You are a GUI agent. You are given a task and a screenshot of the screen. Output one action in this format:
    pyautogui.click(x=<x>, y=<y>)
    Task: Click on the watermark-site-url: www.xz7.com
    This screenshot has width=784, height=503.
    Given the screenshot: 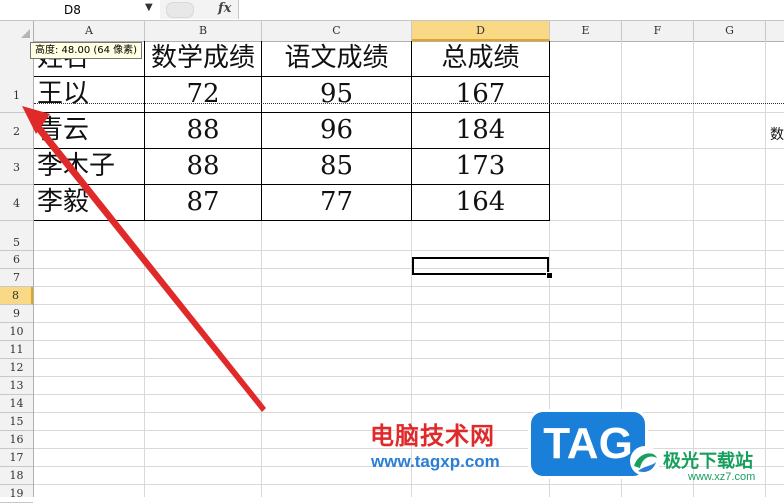 What is the action you would take?
    pyautogui.click(x=722, y=477)
    